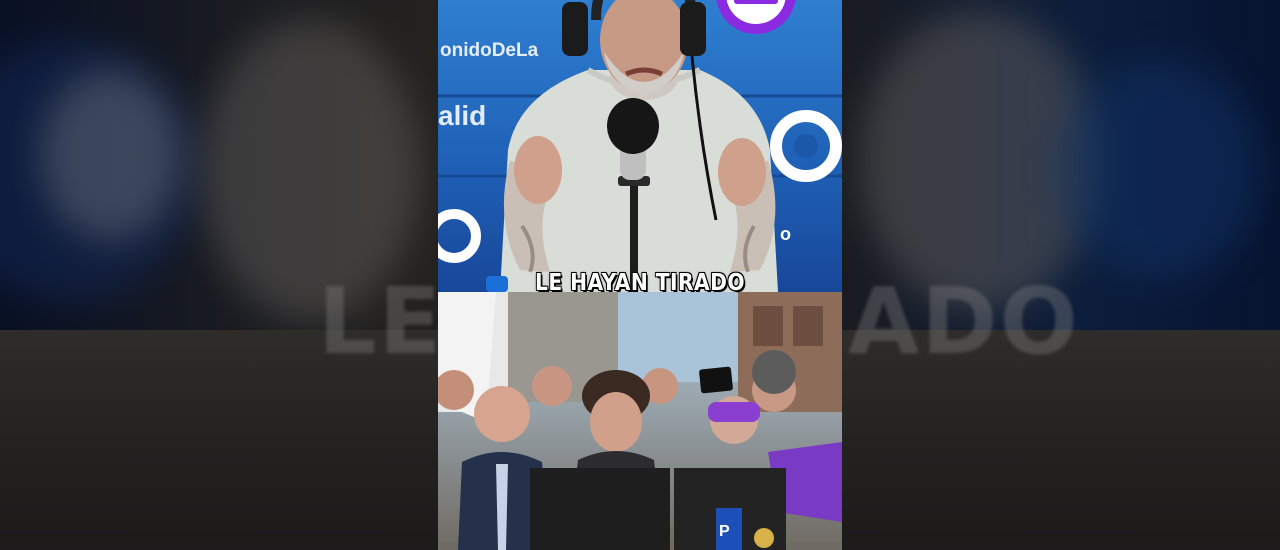 Image resolution: width=1280 pixels, height=550 pixels. I want to click on rally-crowd-shot: P, so click(640, 421).